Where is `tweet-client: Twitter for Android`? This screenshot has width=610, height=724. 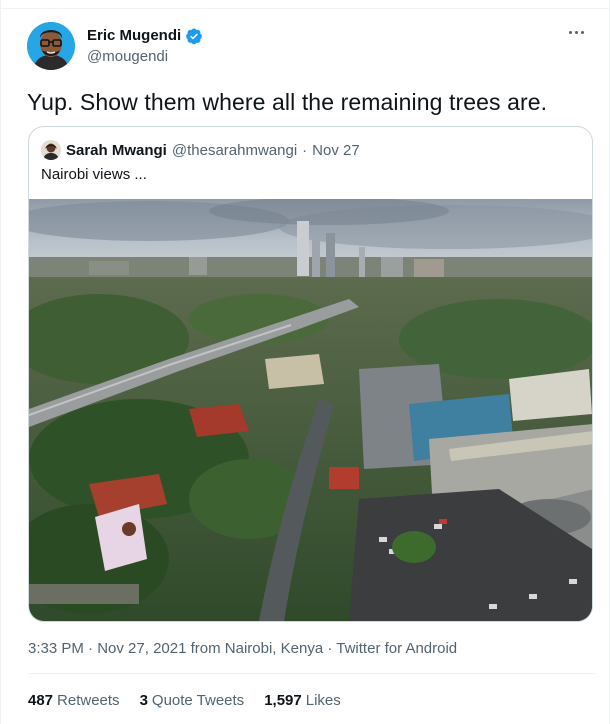
tweet-client: Twitter for Android is located at coordinates (396, 648).